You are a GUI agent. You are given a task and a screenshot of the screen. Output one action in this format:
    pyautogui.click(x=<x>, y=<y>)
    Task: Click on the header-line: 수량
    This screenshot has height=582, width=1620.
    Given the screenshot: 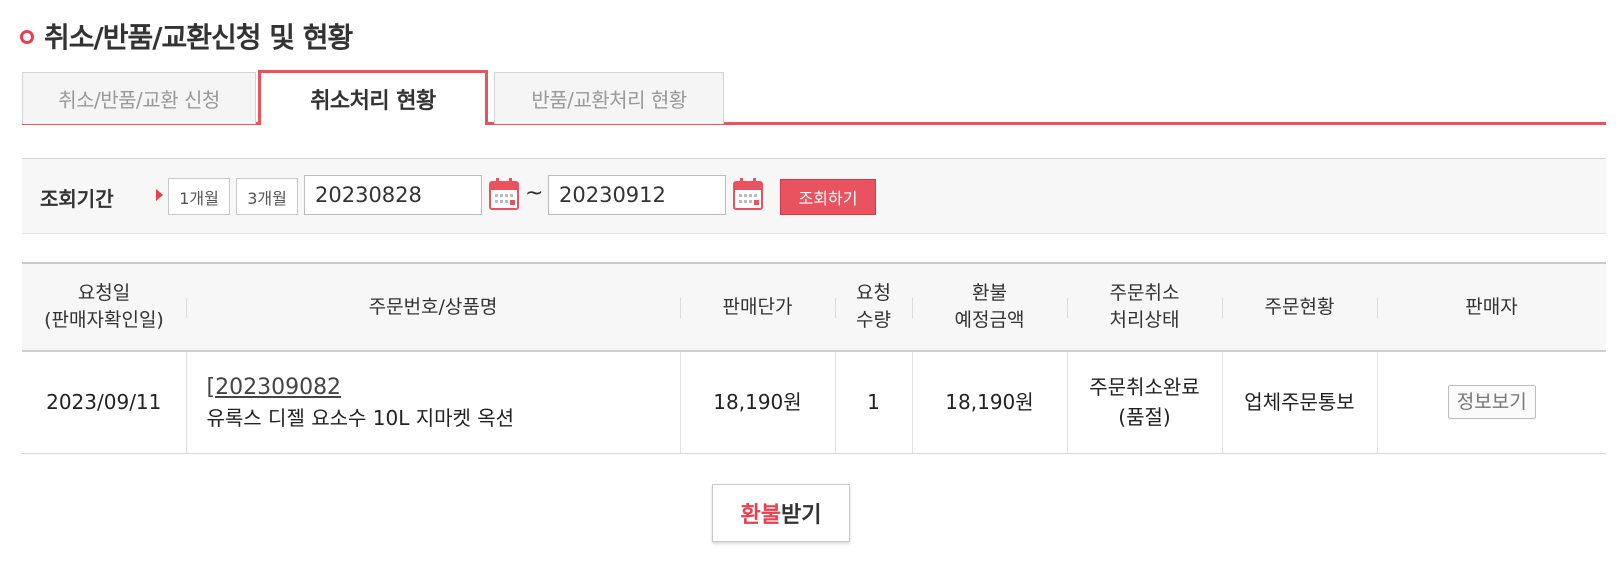 What is the action you would take?
    pyautogui.click(x=873, y=320)
    